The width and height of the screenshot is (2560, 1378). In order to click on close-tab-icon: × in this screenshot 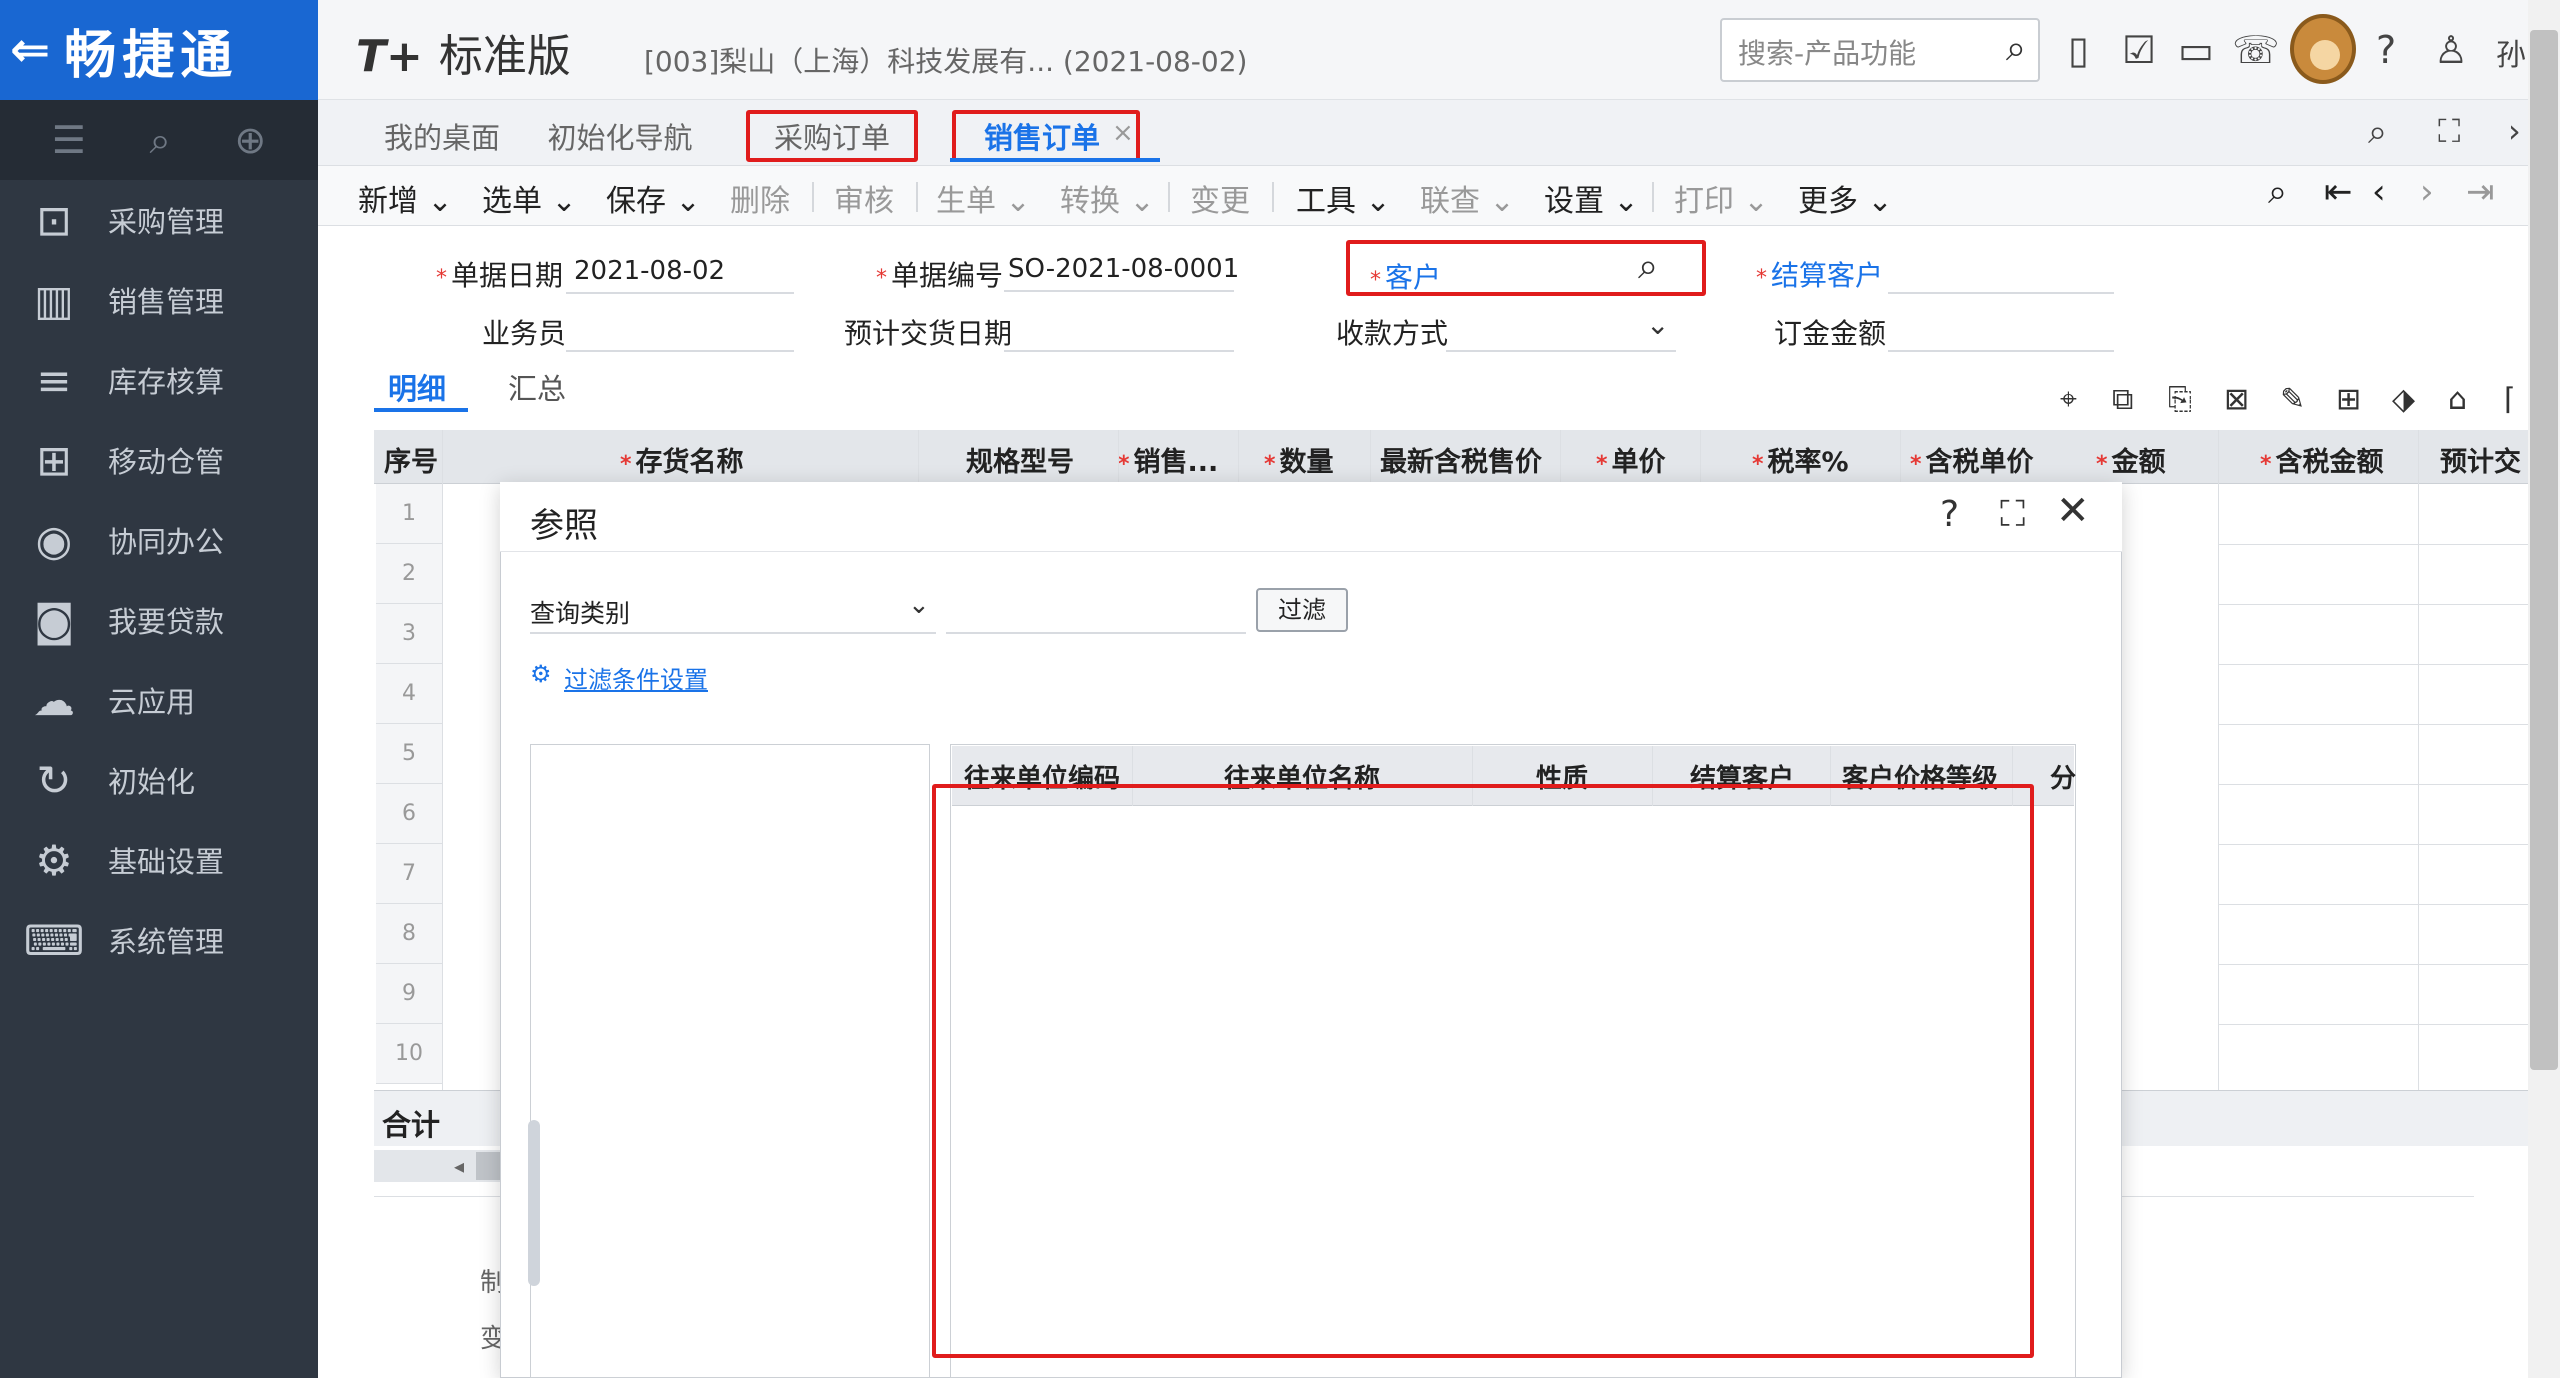, I will do `click(1123, 133)`.